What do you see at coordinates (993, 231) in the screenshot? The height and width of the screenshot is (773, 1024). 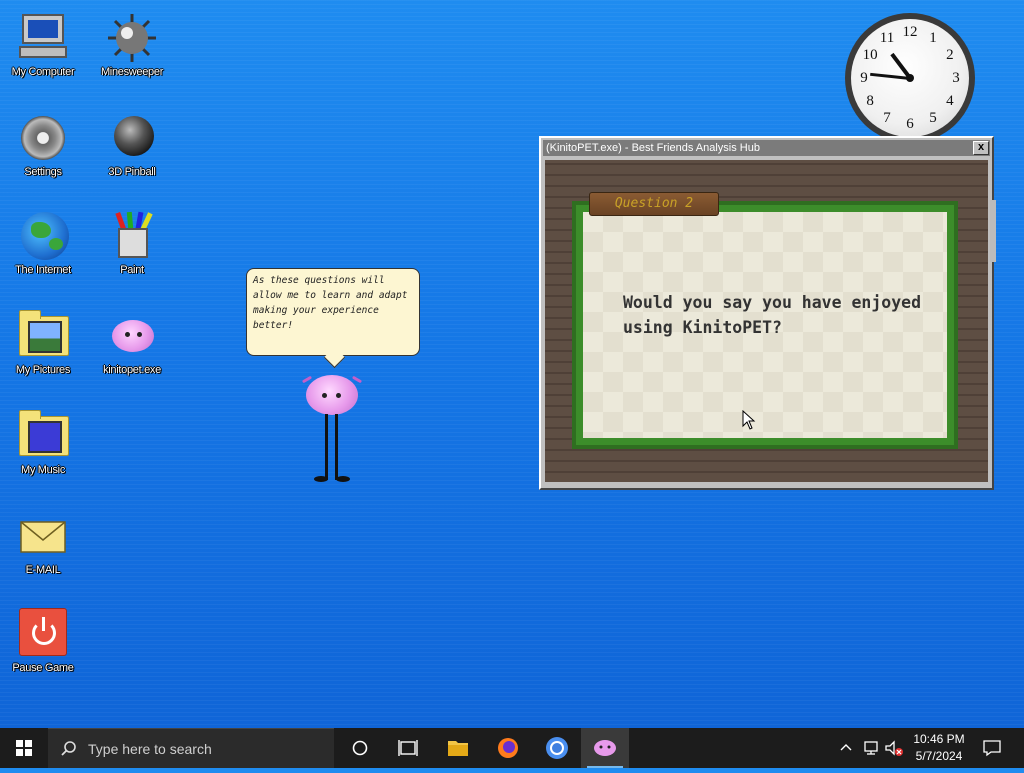 I see `scrollbar` at bounding box center [993, 231].